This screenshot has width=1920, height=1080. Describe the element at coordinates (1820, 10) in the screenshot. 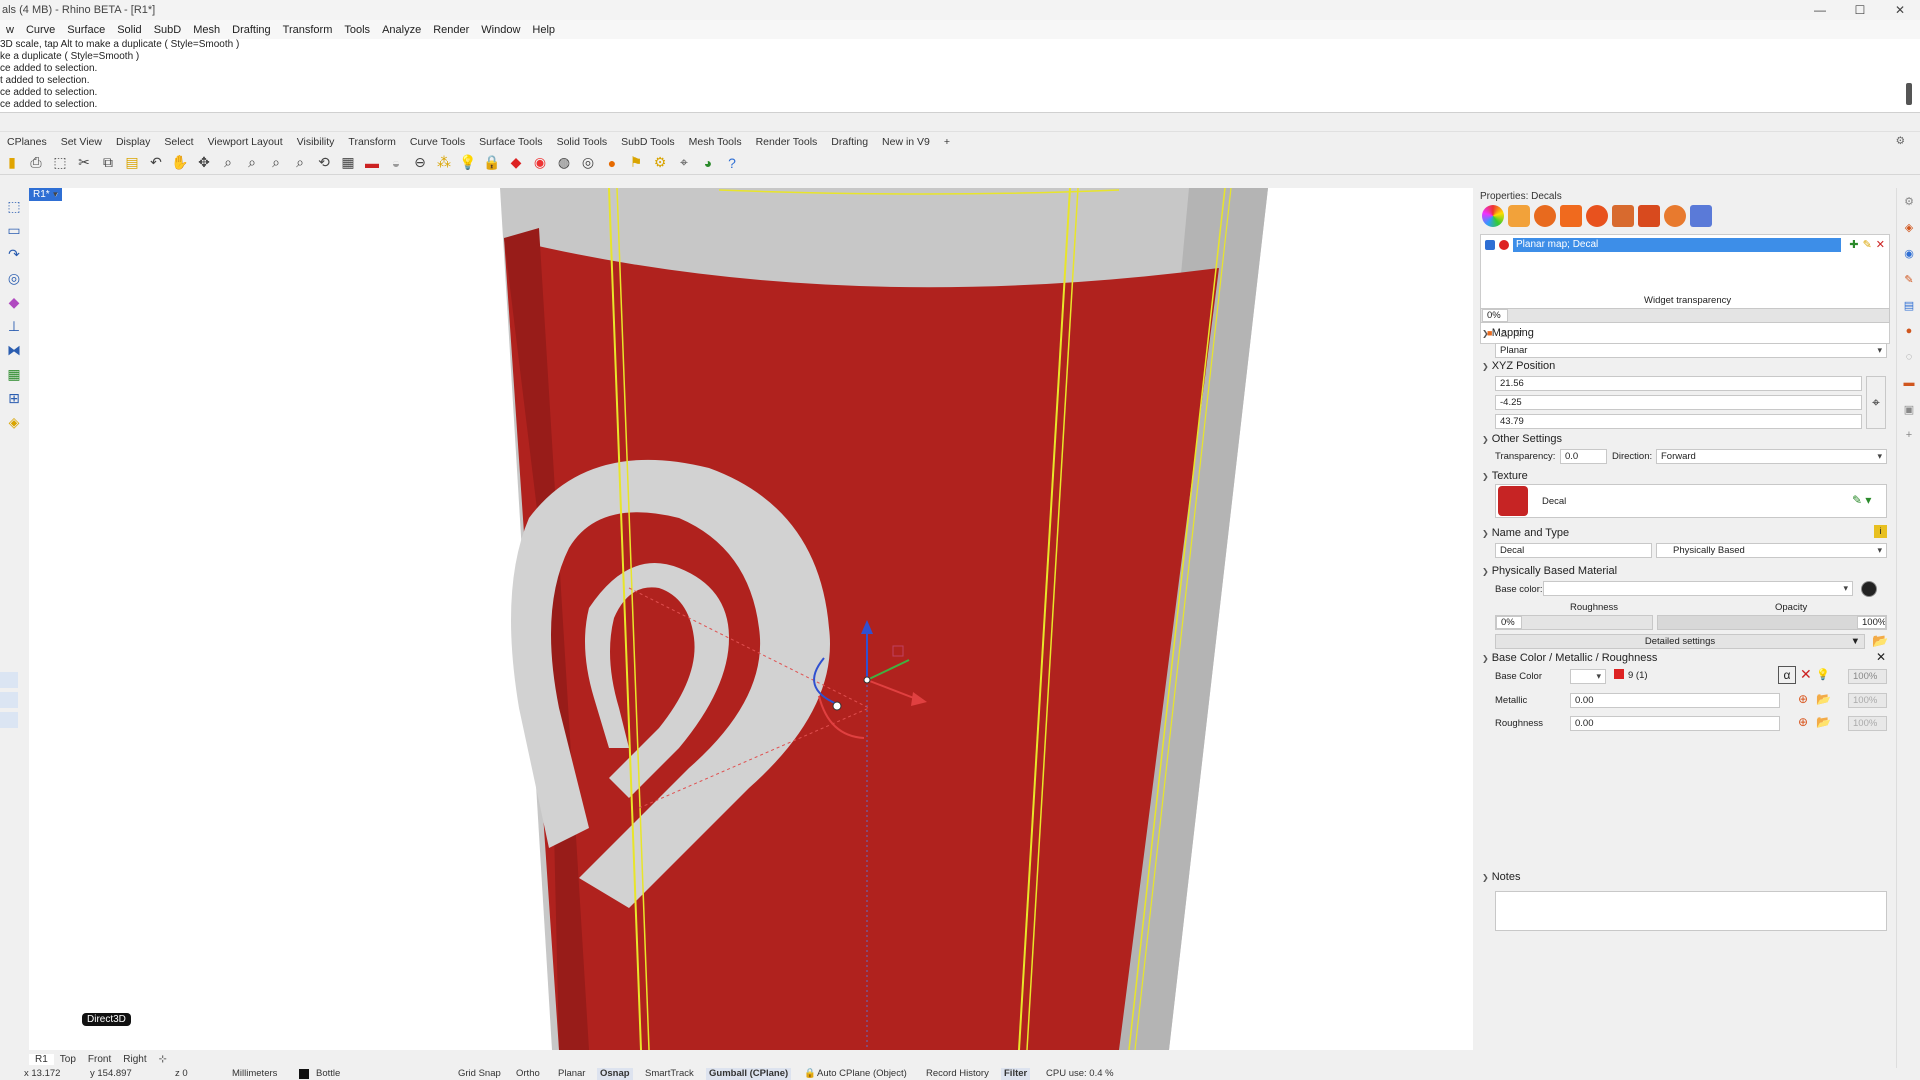

I see `minimize-button: —` at that location.